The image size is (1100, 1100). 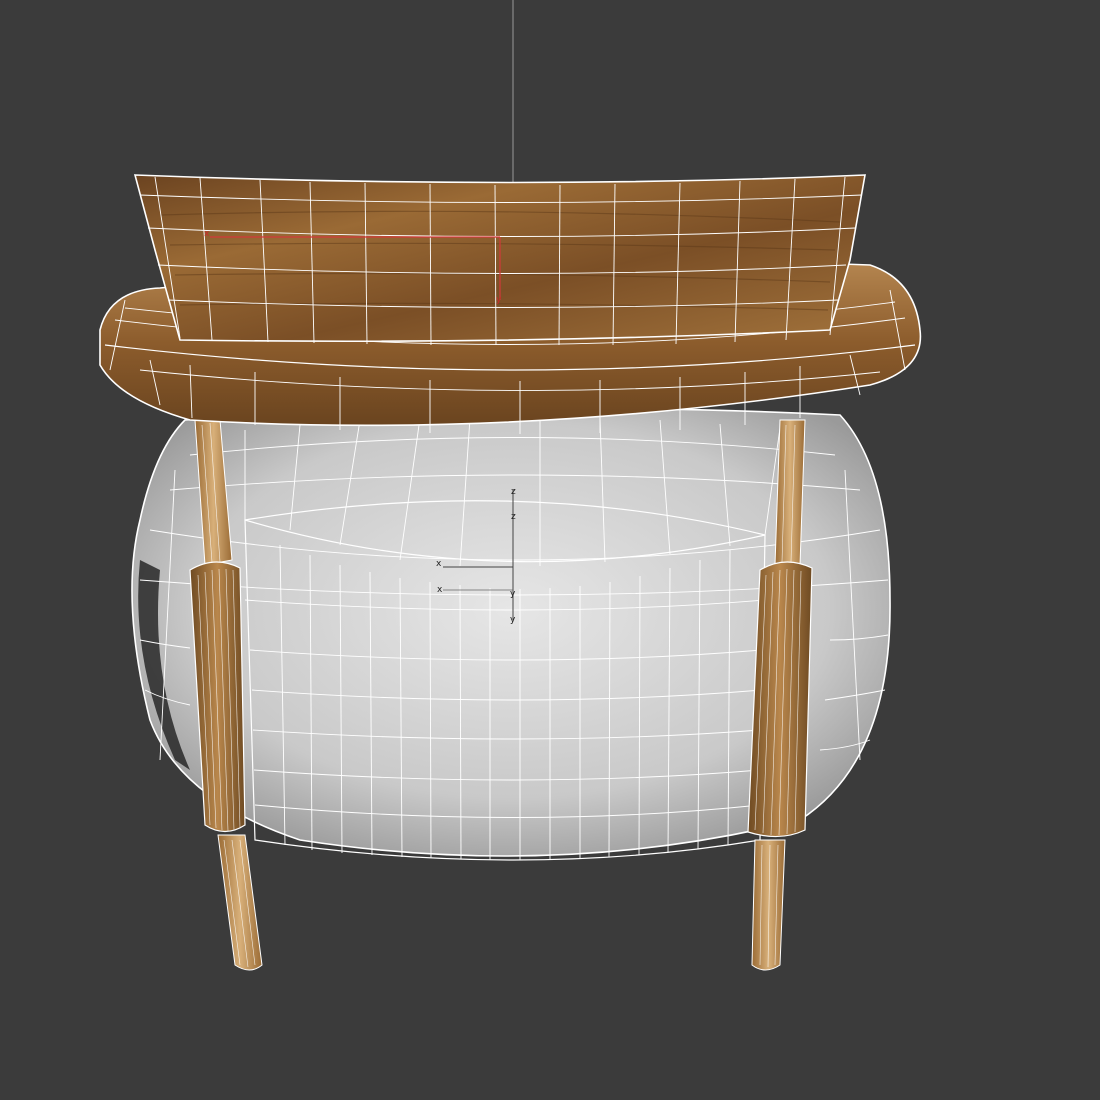 What do you see at coordinates (513, 620) in the screenshot?
I see `gizmo-y2-label-center: y` at bounding box center [513, 620].